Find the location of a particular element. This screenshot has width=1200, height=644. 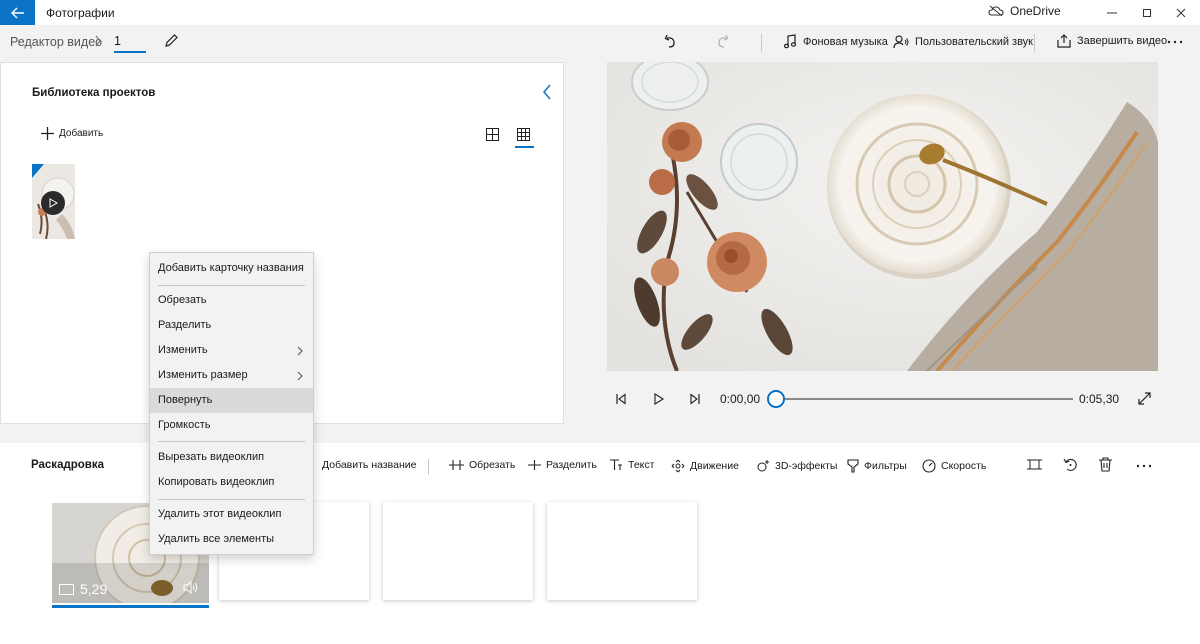

view-small-grid-button is located at coordinates (523, 134).